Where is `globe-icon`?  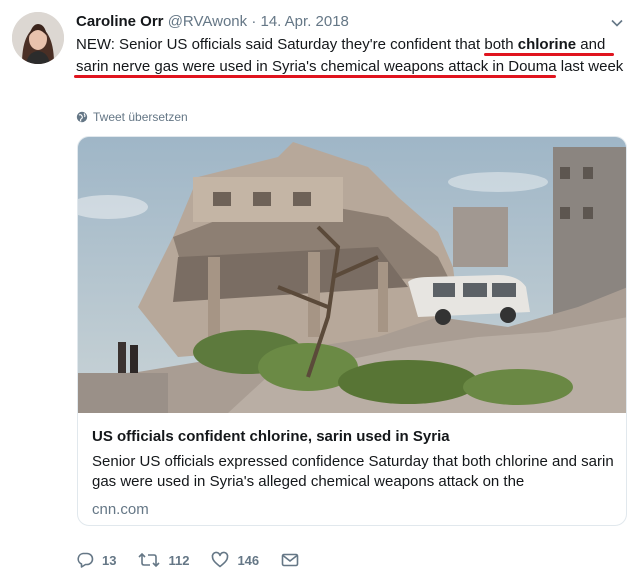 globe-icon is located at coordinates (82, 117).